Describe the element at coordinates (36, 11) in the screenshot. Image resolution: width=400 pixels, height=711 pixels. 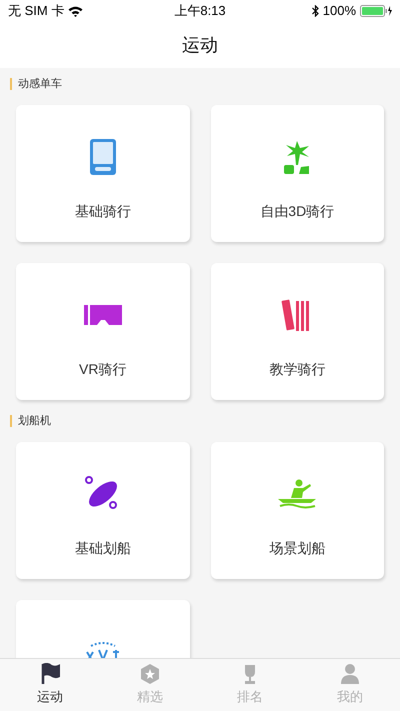
I see `carrier-text: 无 SIM 卡` at that location.